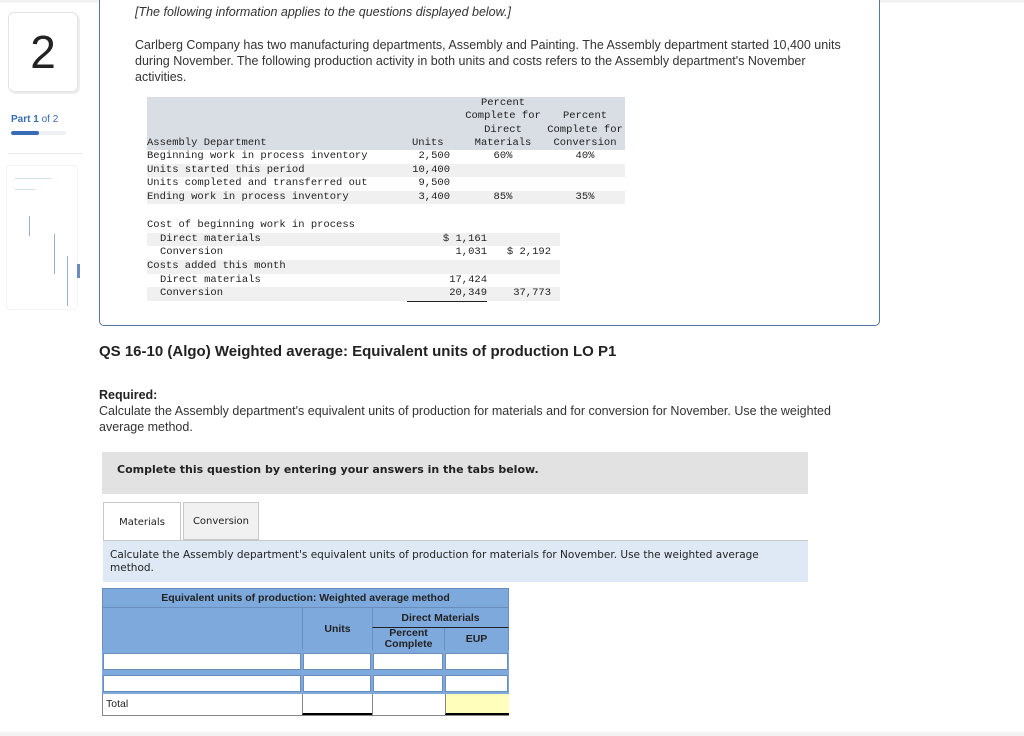 The image size is (1024, 736). I want to click on header-blank, so click(202, 629).